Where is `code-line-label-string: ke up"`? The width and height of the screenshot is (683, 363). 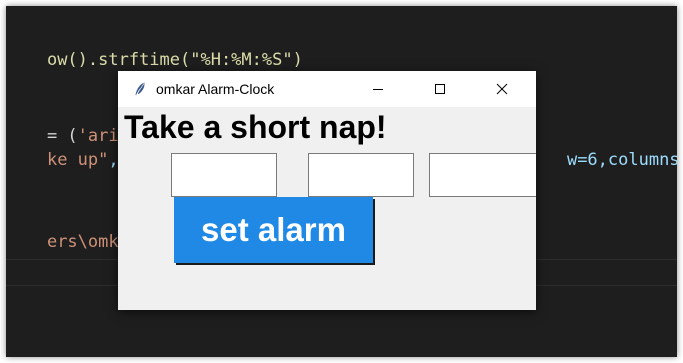
code-line-label-string: ke up" is located at coordinates (77, 160).